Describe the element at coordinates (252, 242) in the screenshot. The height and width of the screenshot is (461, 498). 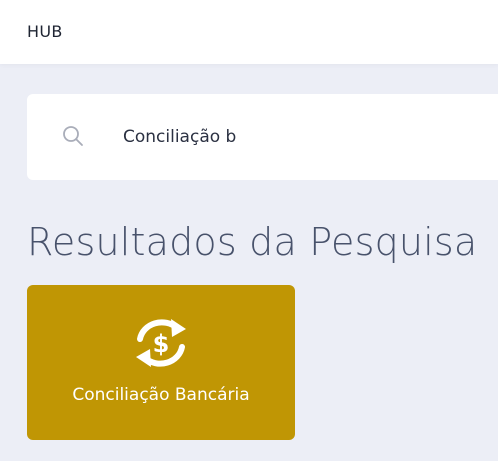
I see `results-title: Resultados da Pesquisa` at that location.